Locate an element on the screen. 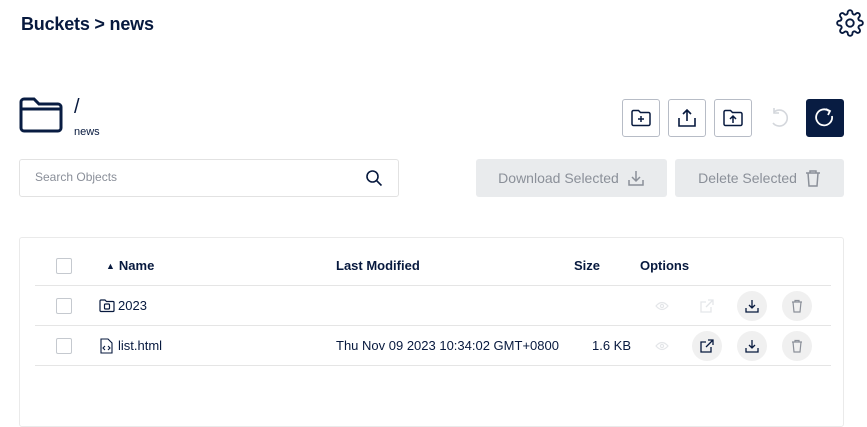 The width and height of the screenshot is (867, 427). options-column-header: Options is located at coordinates (665, 265).